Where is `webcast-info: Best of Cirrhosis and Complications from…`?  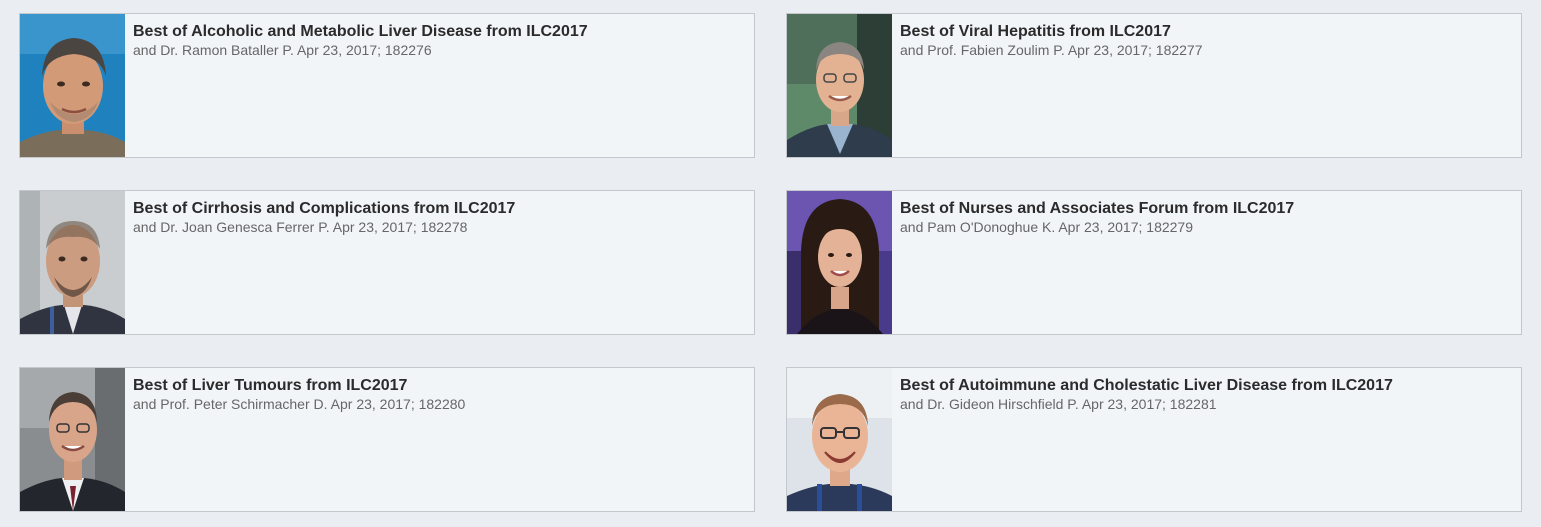
webcast-info: Best of Cirrhosis and Complications from… is located at coordinates (320, 262).